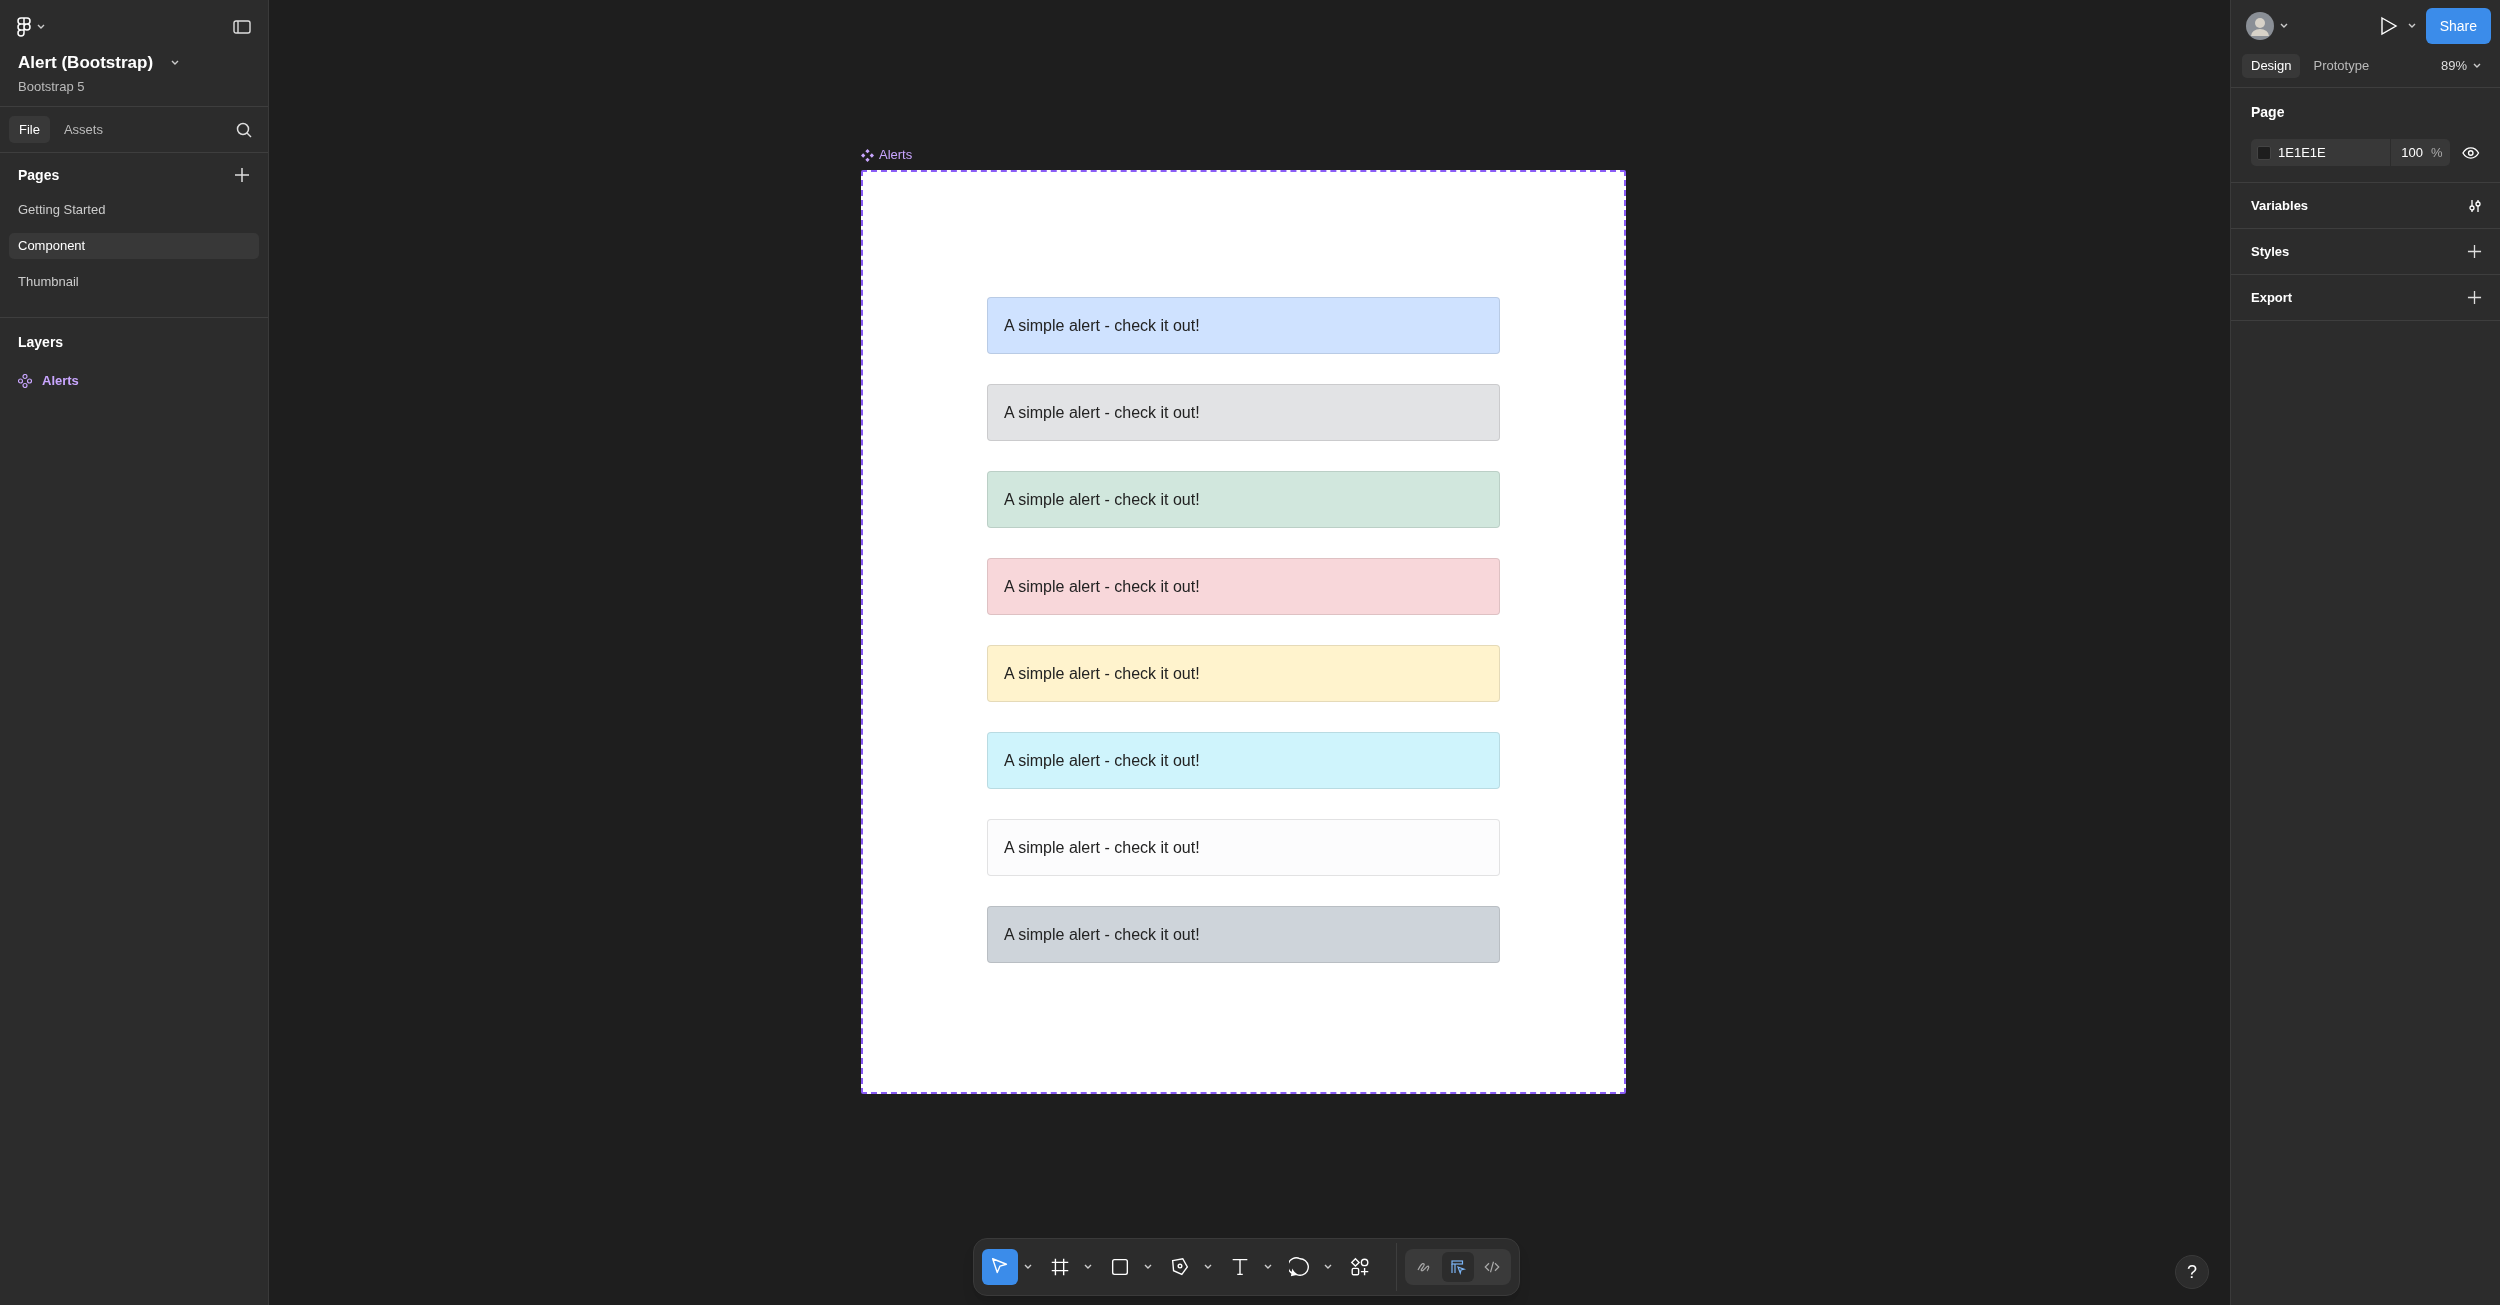  Describe the element at coordinates (2341, 65) in the screenshot. I see `panel-tab: Prototype` at that location.